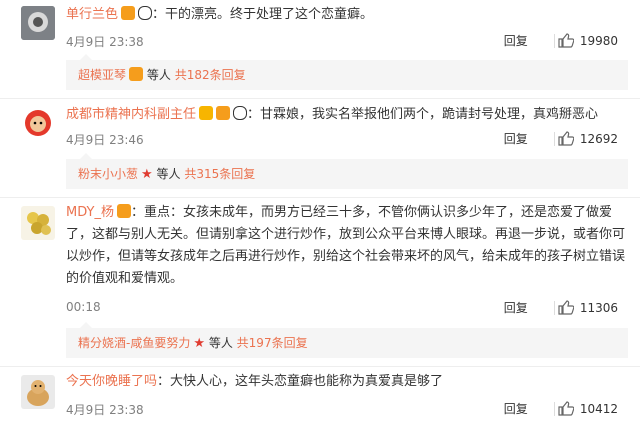 The image size is (640, 422). Describe the element at coordinates (347, 72) in the screenshot. I see `sub-replies-box: 超模亚琴 等人 共182条回复` at that location.